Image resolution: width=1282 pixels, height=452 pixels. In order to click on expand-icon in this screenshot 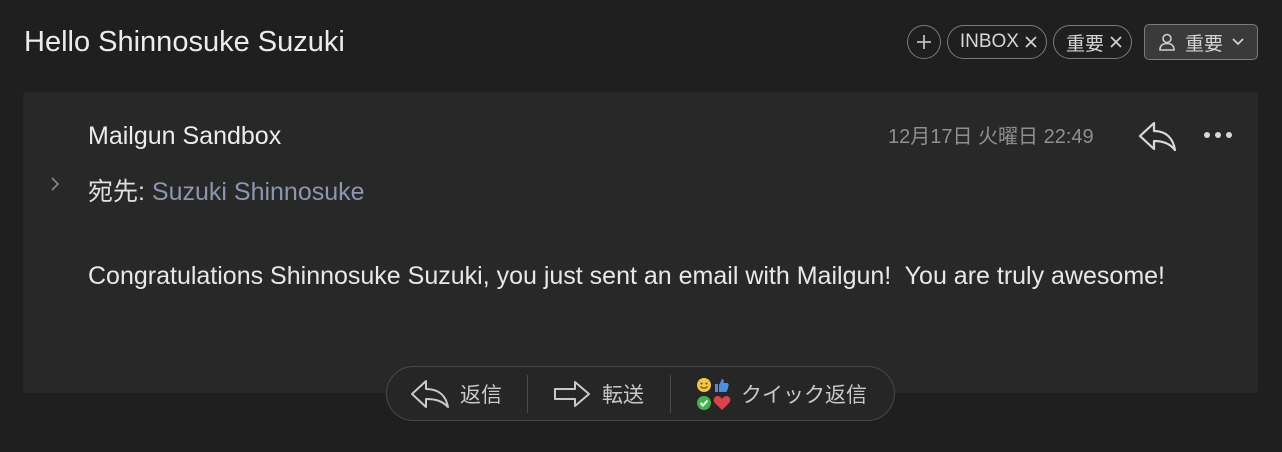, I will do `click(55, 184)`.